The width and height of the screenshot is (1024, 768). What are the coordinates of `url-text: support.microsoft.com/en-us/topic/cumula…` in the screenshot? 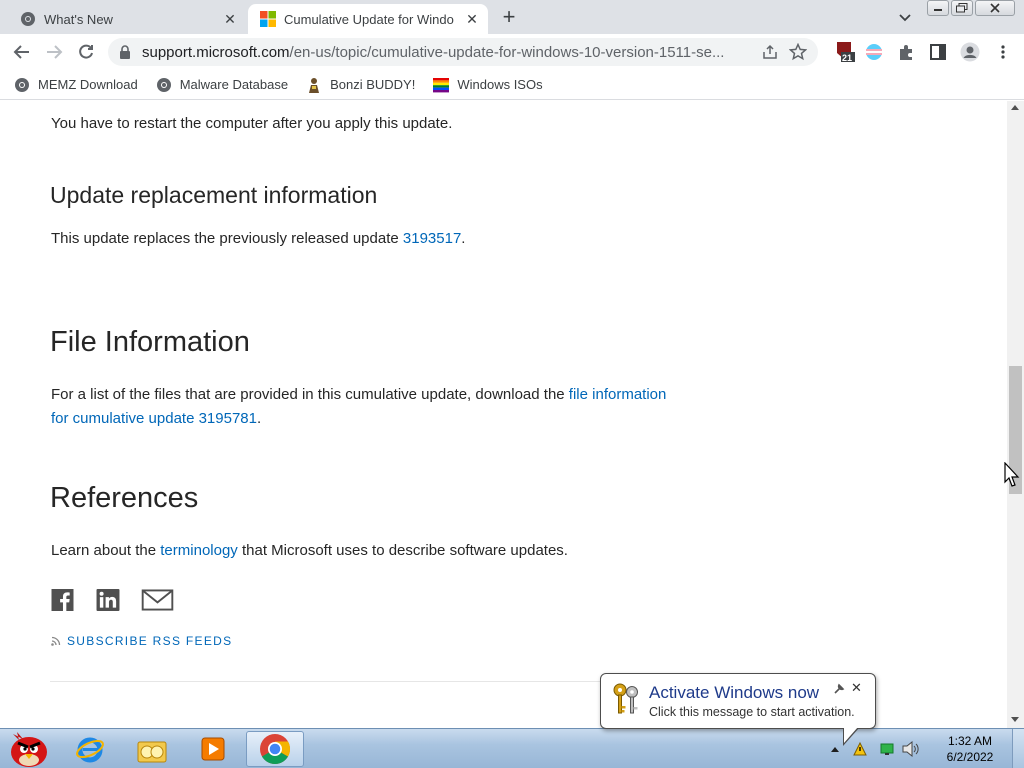 It's located at (447, 52).